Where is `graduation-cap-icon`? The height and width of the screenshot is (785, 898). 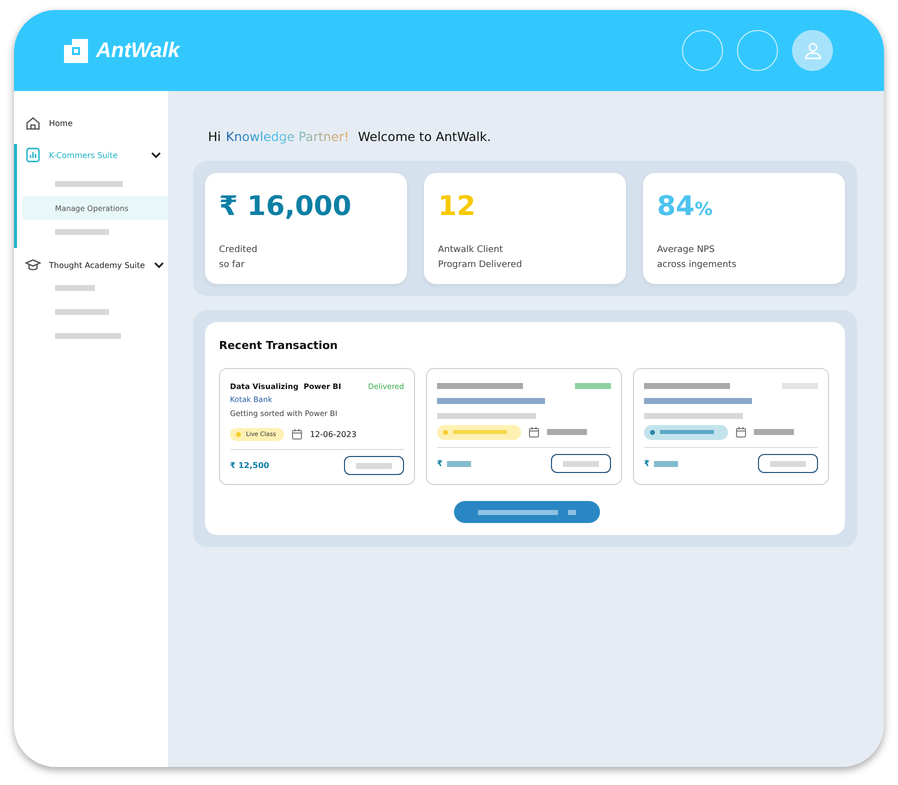
graduation-cap-icon is located at coordinates (33, 265).